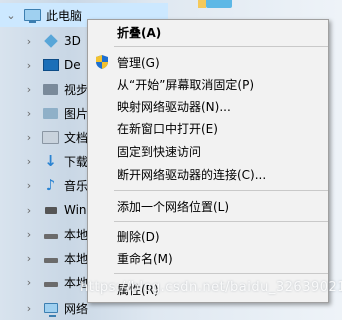 This screenshot has height=320, width=342. Describe the element at coordinates (208, 206) in the screenshot. I see `menu-item-add-network-location: 添加一个网络位置(L)` at that location.